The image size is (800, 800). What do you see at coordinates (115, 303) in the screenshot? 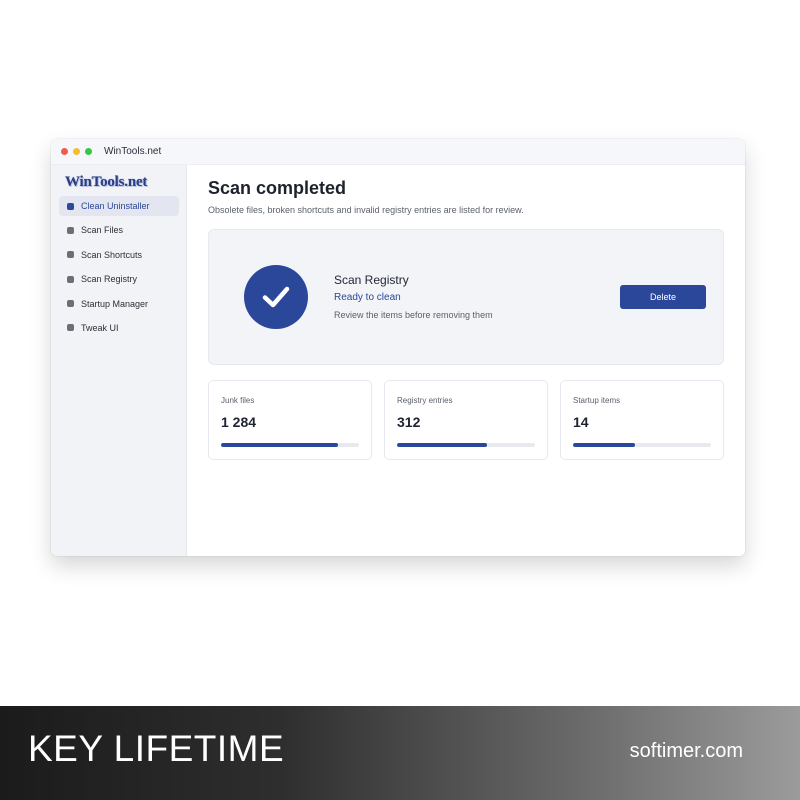
I see `sidebar-item-label: Startup Manager` at bounding box center [115, 303].